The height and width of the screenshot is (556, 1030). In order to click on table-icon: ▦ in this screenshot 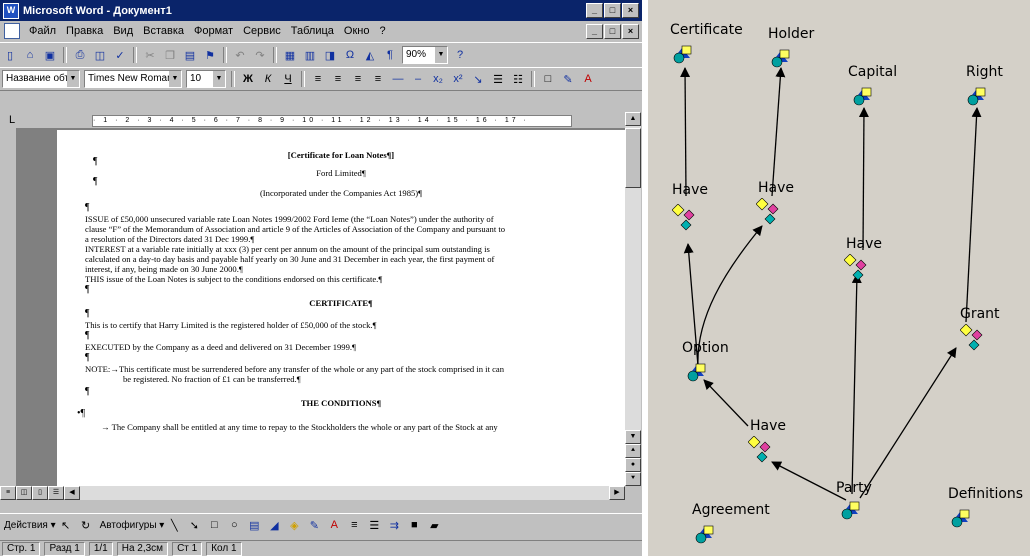, I will do `click(290, 55)`.